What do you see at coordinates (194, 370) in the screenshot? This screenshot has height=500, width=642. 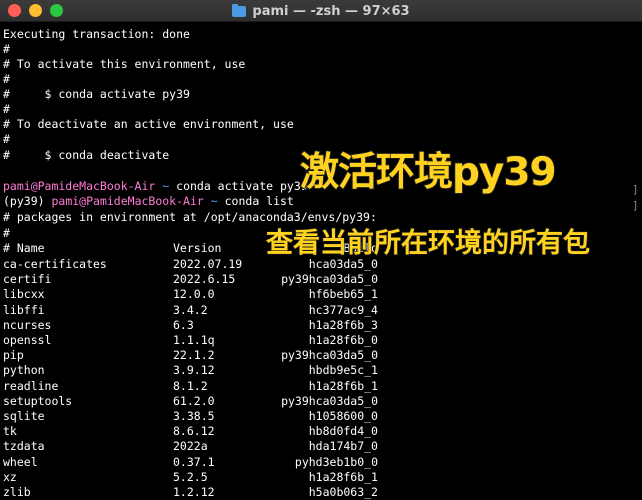 I see `package-version: 3.9.12` at bounding box center [194, 370].